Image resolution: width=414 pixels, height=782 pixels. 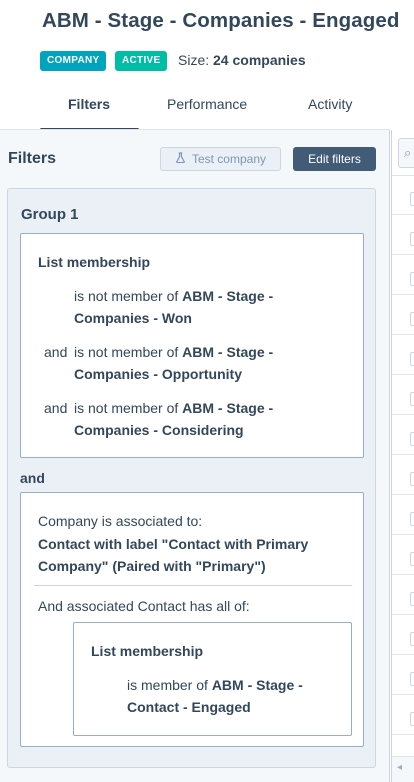 I want to click on rule-operator: is member of, so click(x=169, y=685).